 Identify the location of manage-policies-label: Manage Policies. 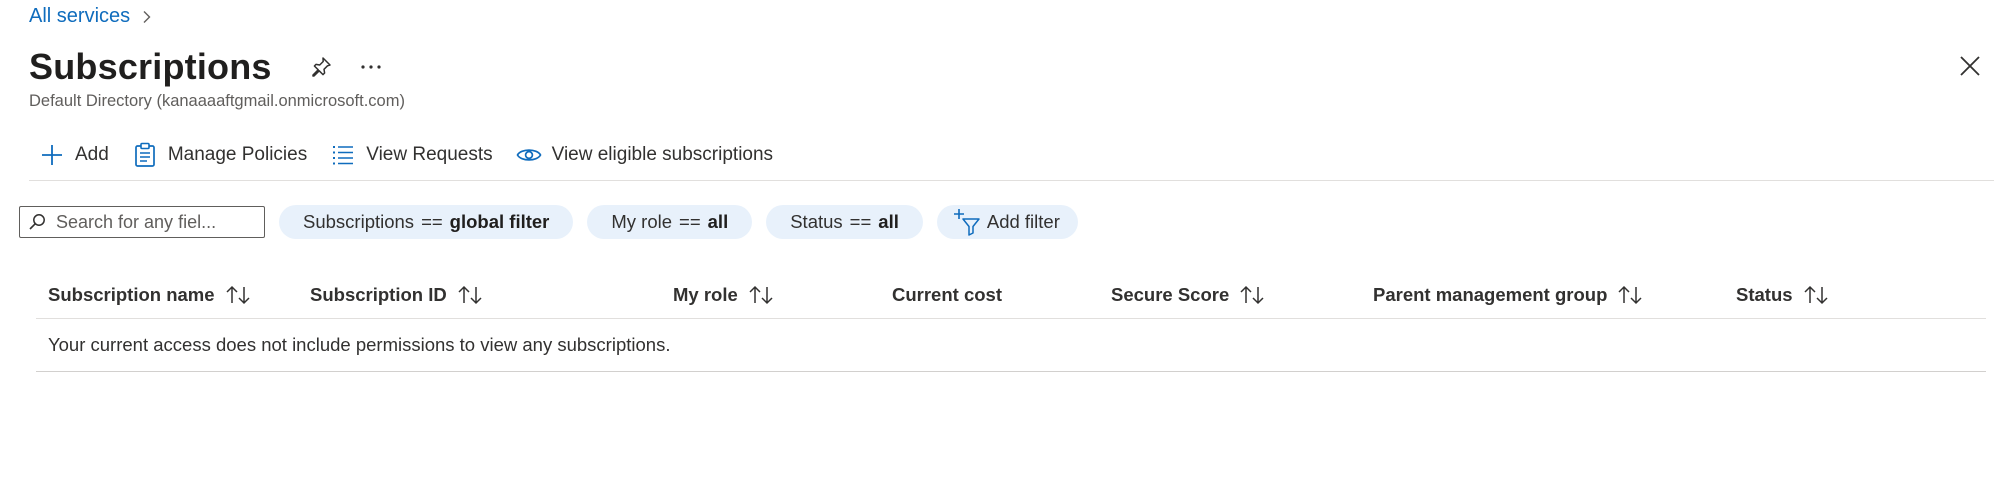
(237, 154).